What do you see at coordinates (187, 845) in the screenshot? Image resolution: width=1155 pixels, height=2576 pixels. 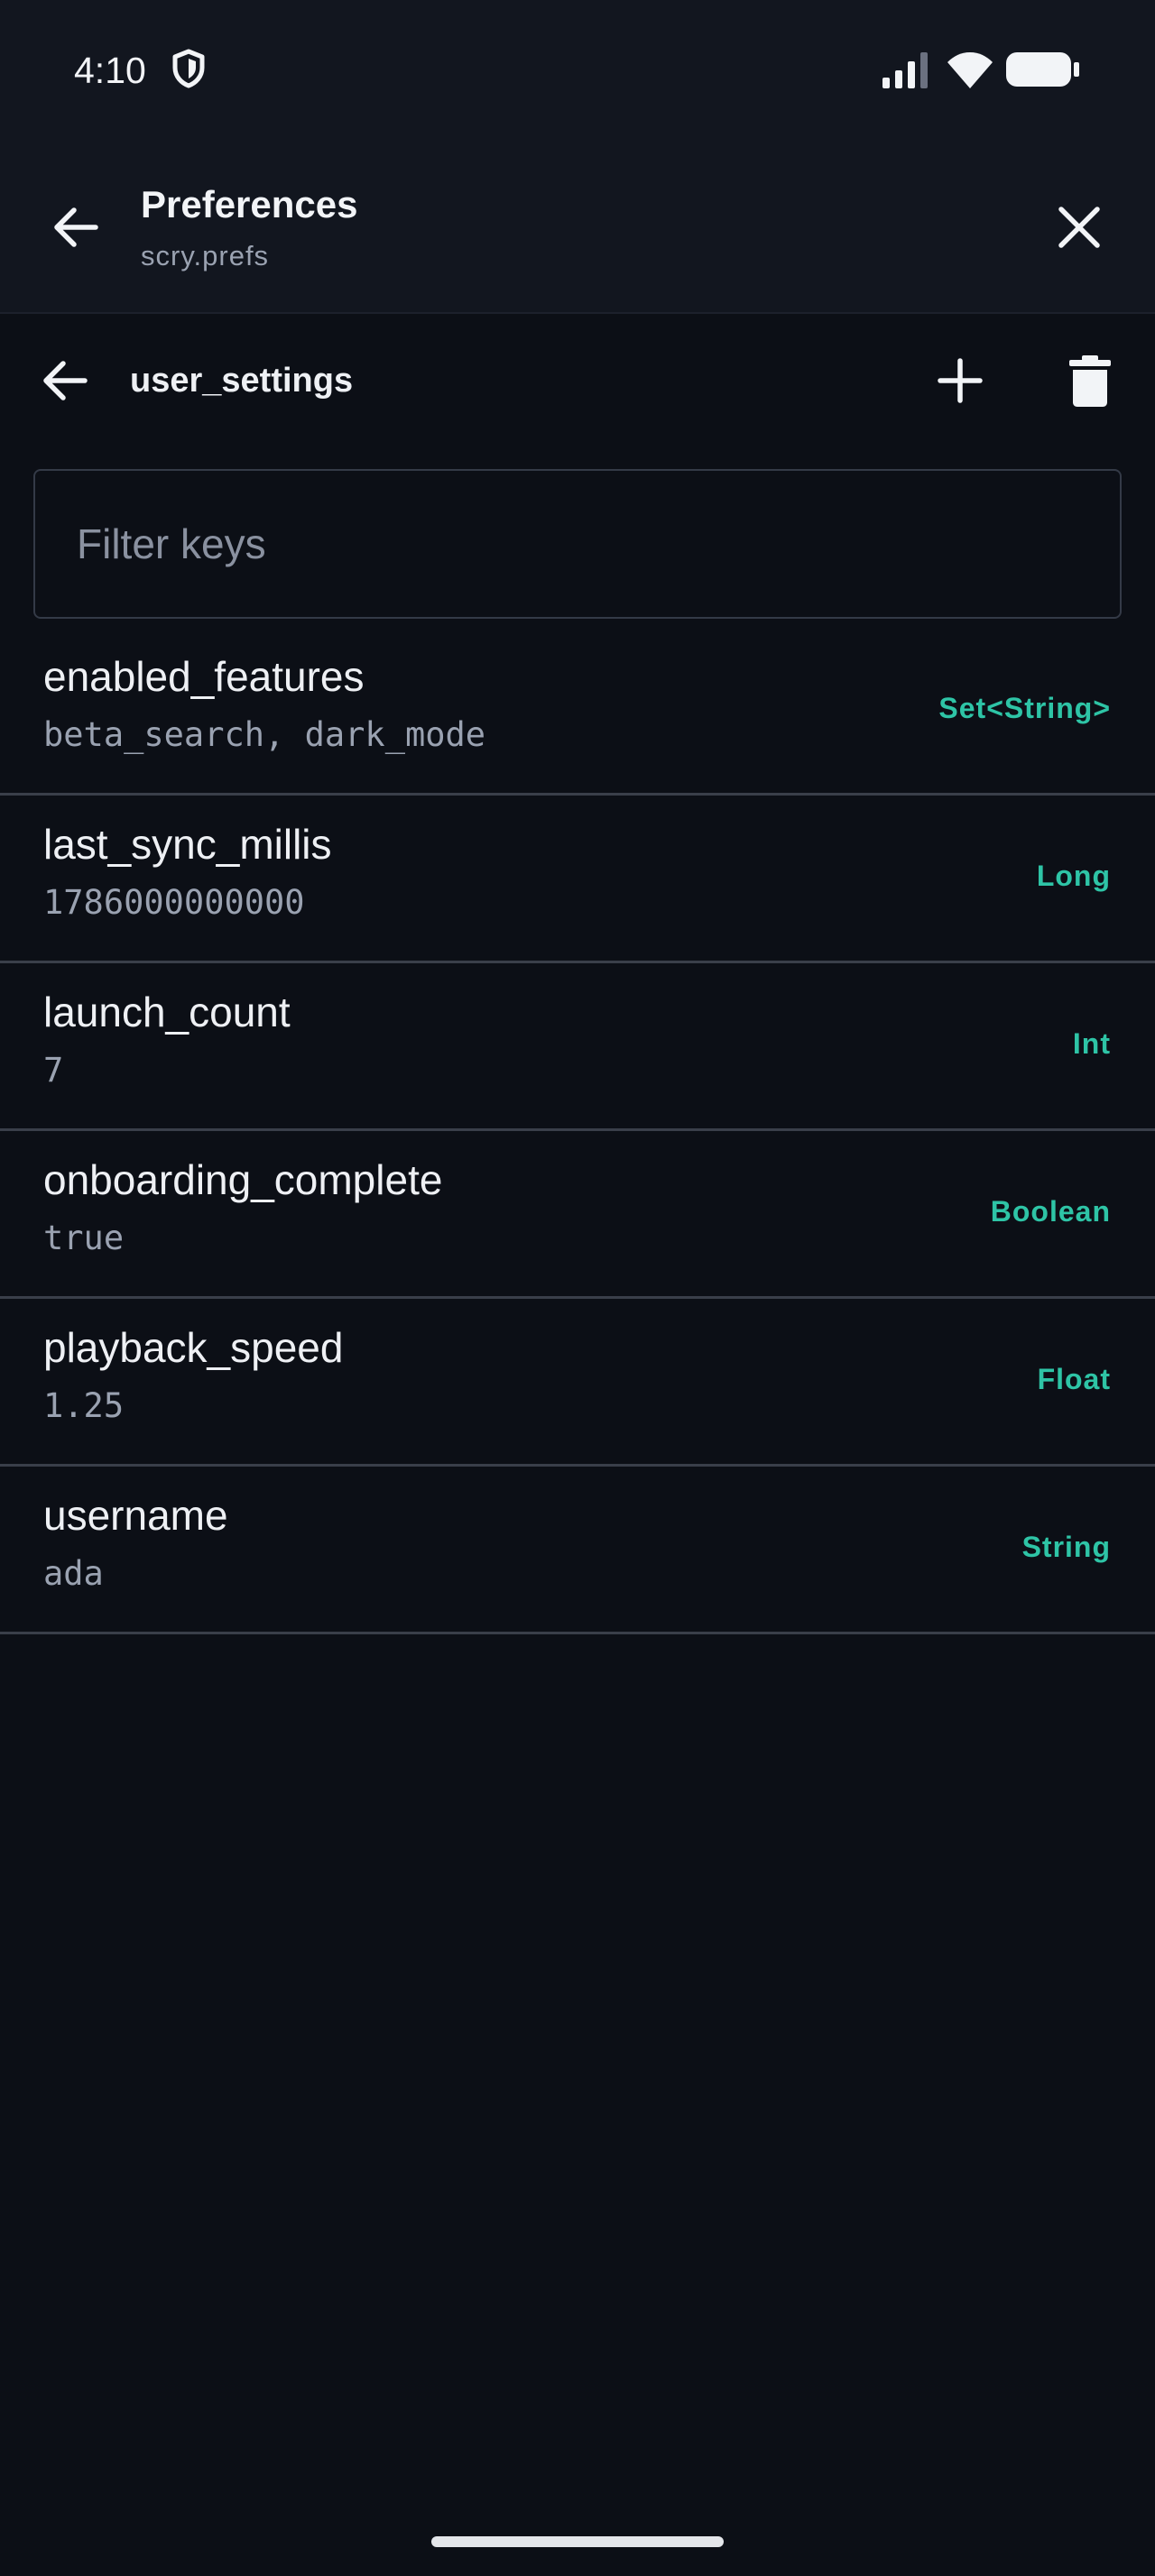 I see `pref-key: last_sync_millis` at bounding box center [187, 845].